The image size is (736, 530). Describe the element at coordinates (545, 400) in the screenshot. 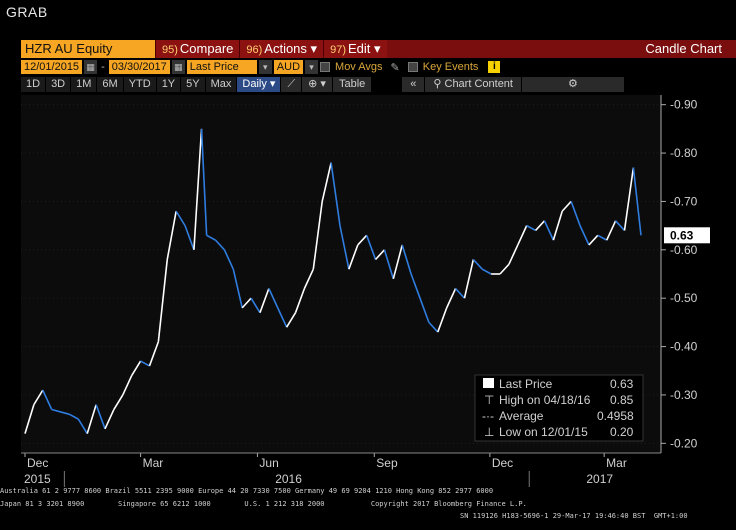

I see `legend-high-label: High on 04/18/16` at that location.